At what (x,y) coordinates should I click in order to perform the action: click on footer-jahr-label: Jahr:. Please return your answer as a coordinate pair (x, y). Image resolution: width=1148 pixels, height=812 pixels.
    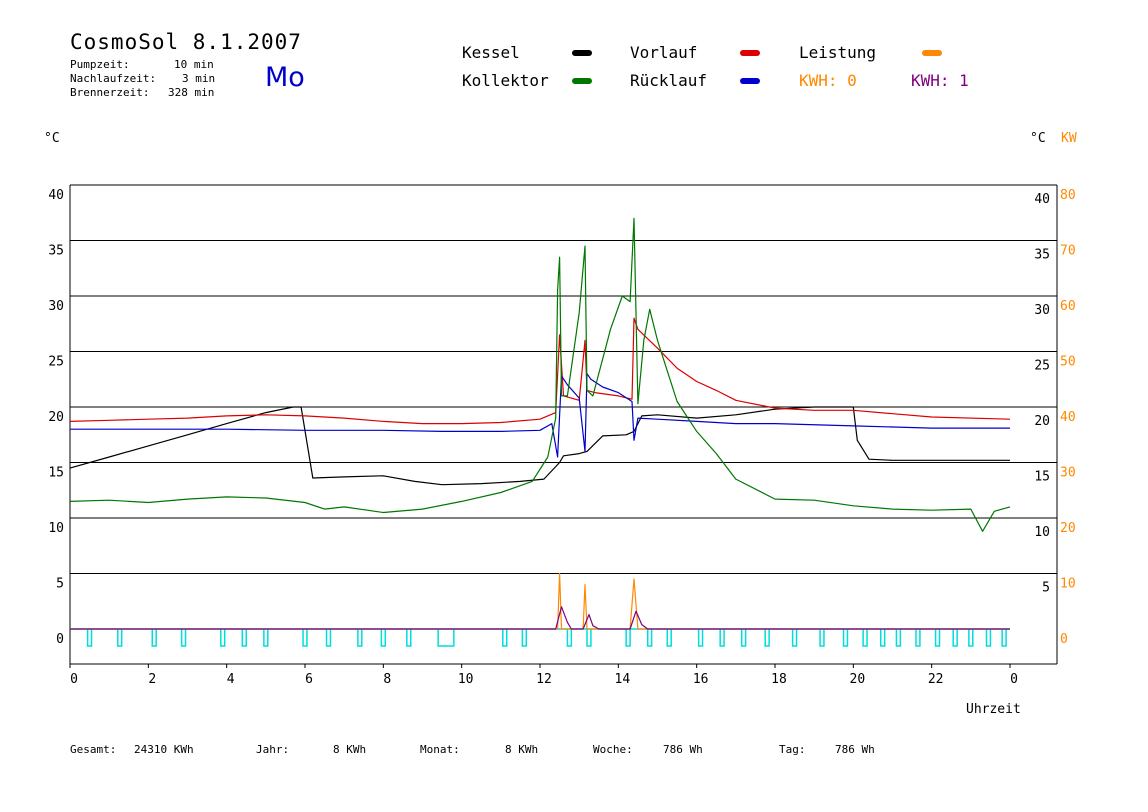
    Looking at the image, I should click on (273, 749).